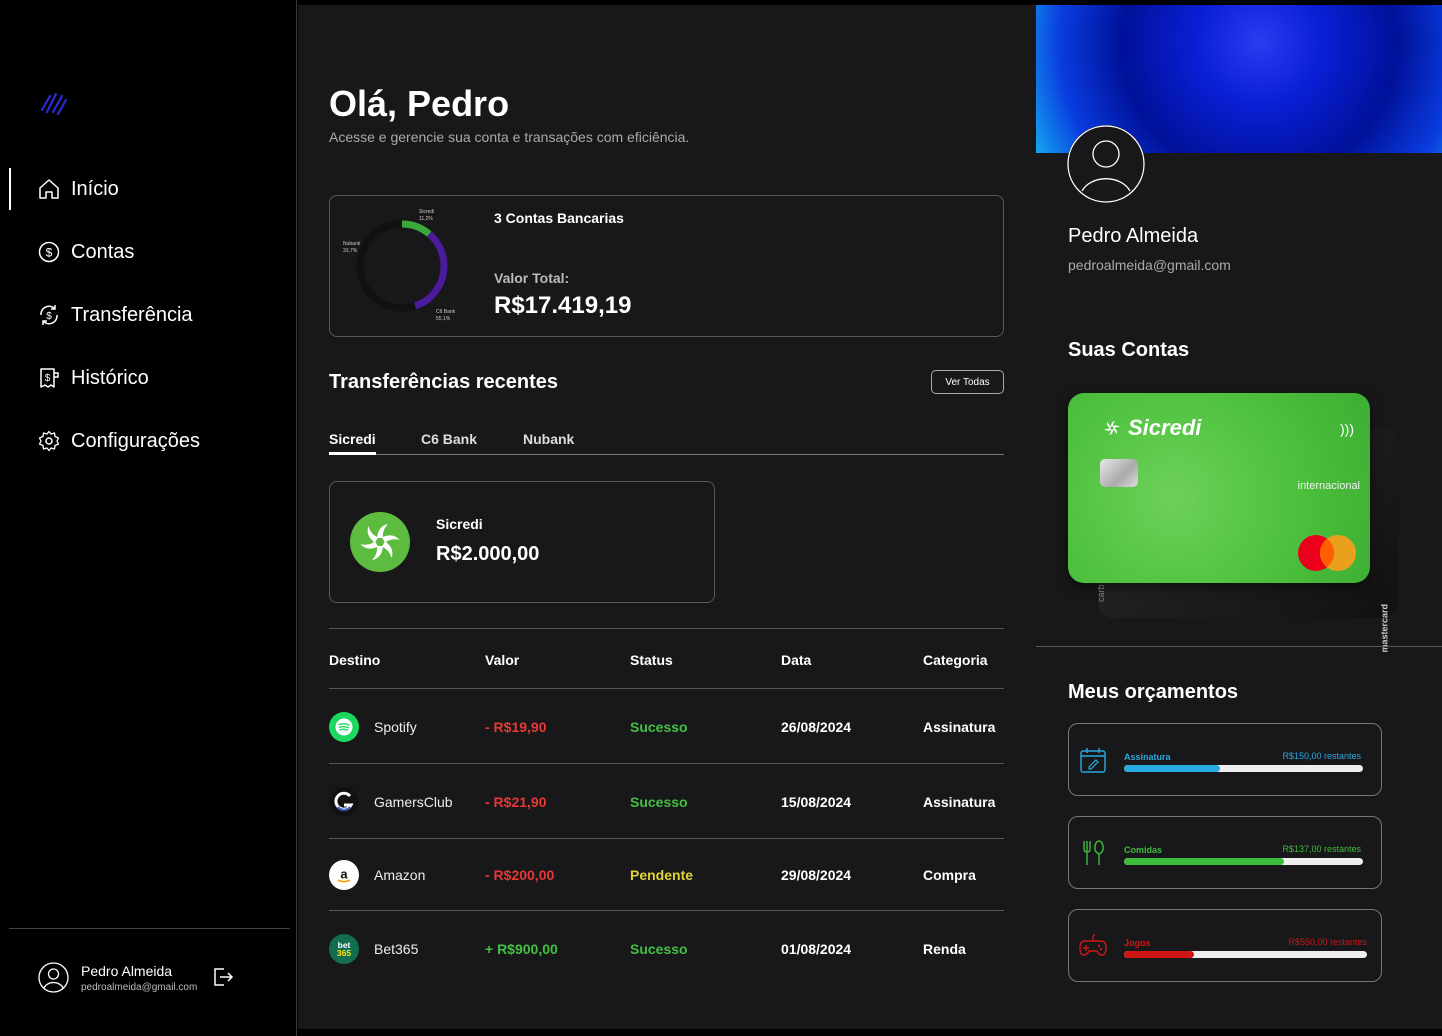 The image size is (1442, 1036). Describe the element at coordinates (559, 218) in the screenshot. I see `accounts-count: 3 Contas Bancarias` at that location.